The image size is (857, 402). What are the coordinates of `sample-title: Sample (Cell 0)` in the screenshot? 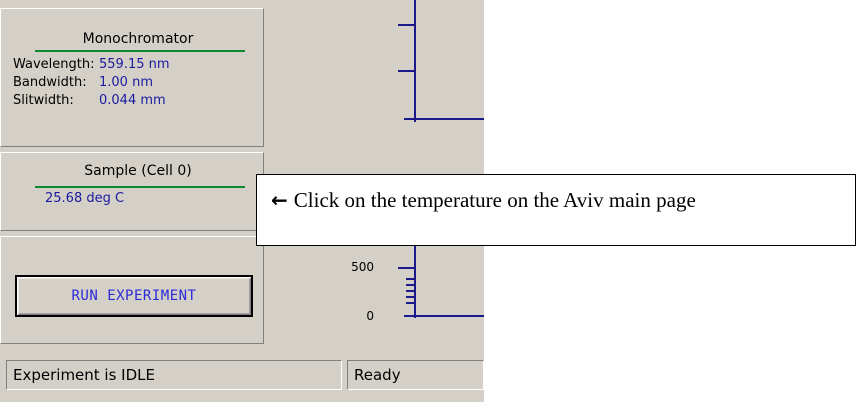 It's located at (138, 171).